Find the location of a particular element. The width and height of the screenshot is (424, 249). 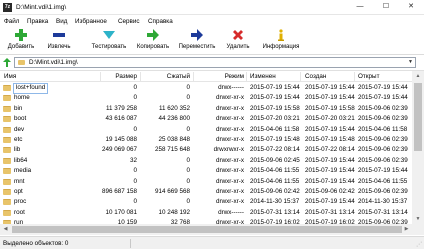

modified-cell: 2015-09-06 02:45 is located at coordinates (275, 160).